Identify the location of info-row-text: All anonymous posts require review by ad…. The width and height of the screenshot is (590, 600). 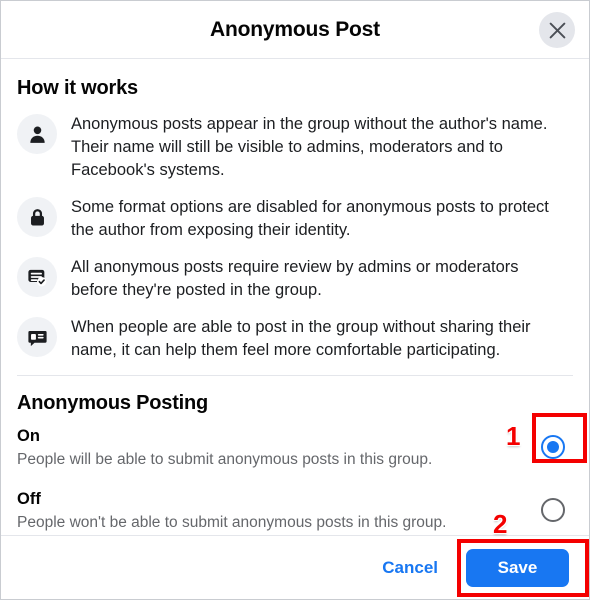
(295, 278).